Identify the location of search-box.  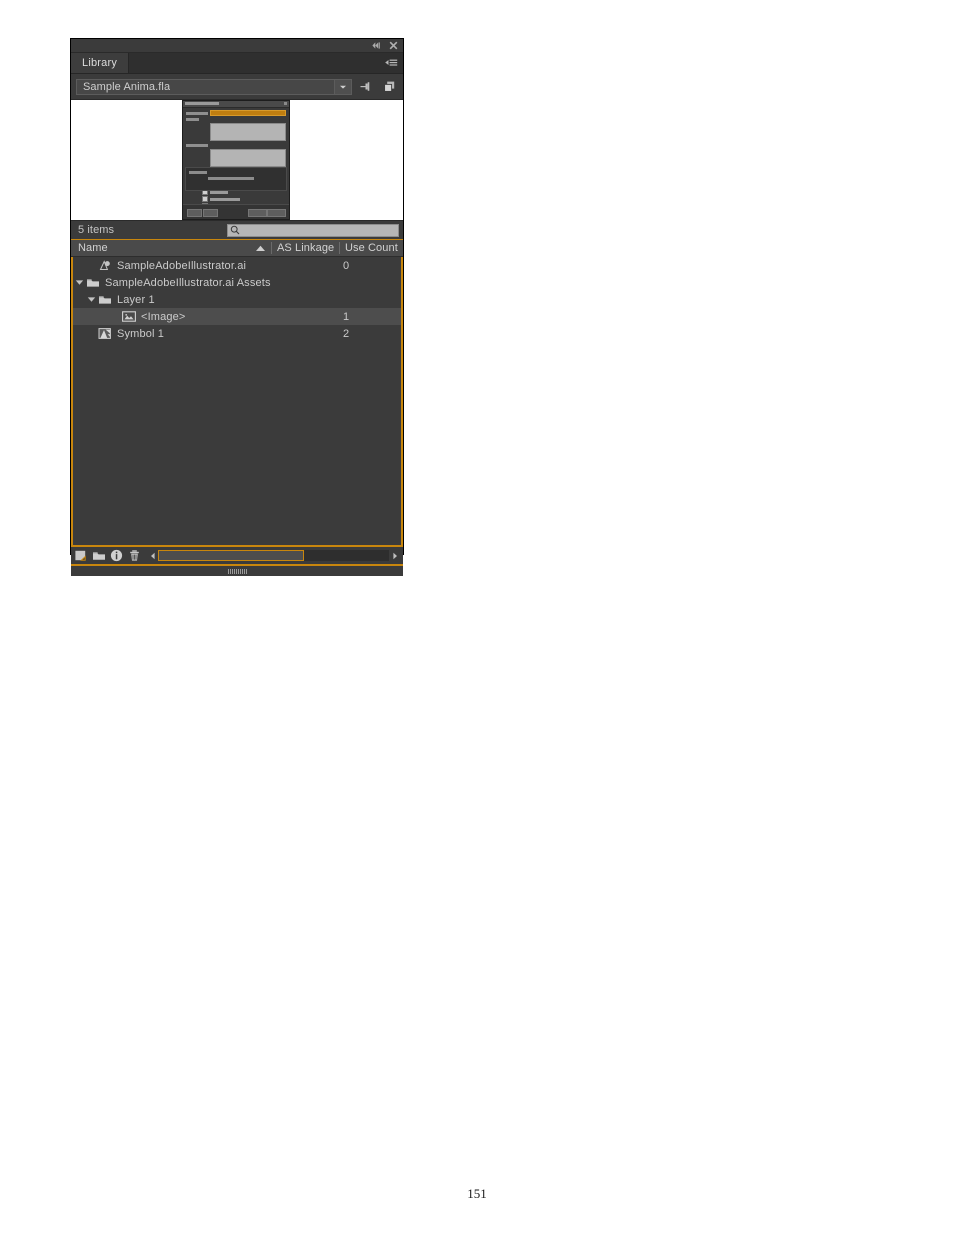
(313, 230).